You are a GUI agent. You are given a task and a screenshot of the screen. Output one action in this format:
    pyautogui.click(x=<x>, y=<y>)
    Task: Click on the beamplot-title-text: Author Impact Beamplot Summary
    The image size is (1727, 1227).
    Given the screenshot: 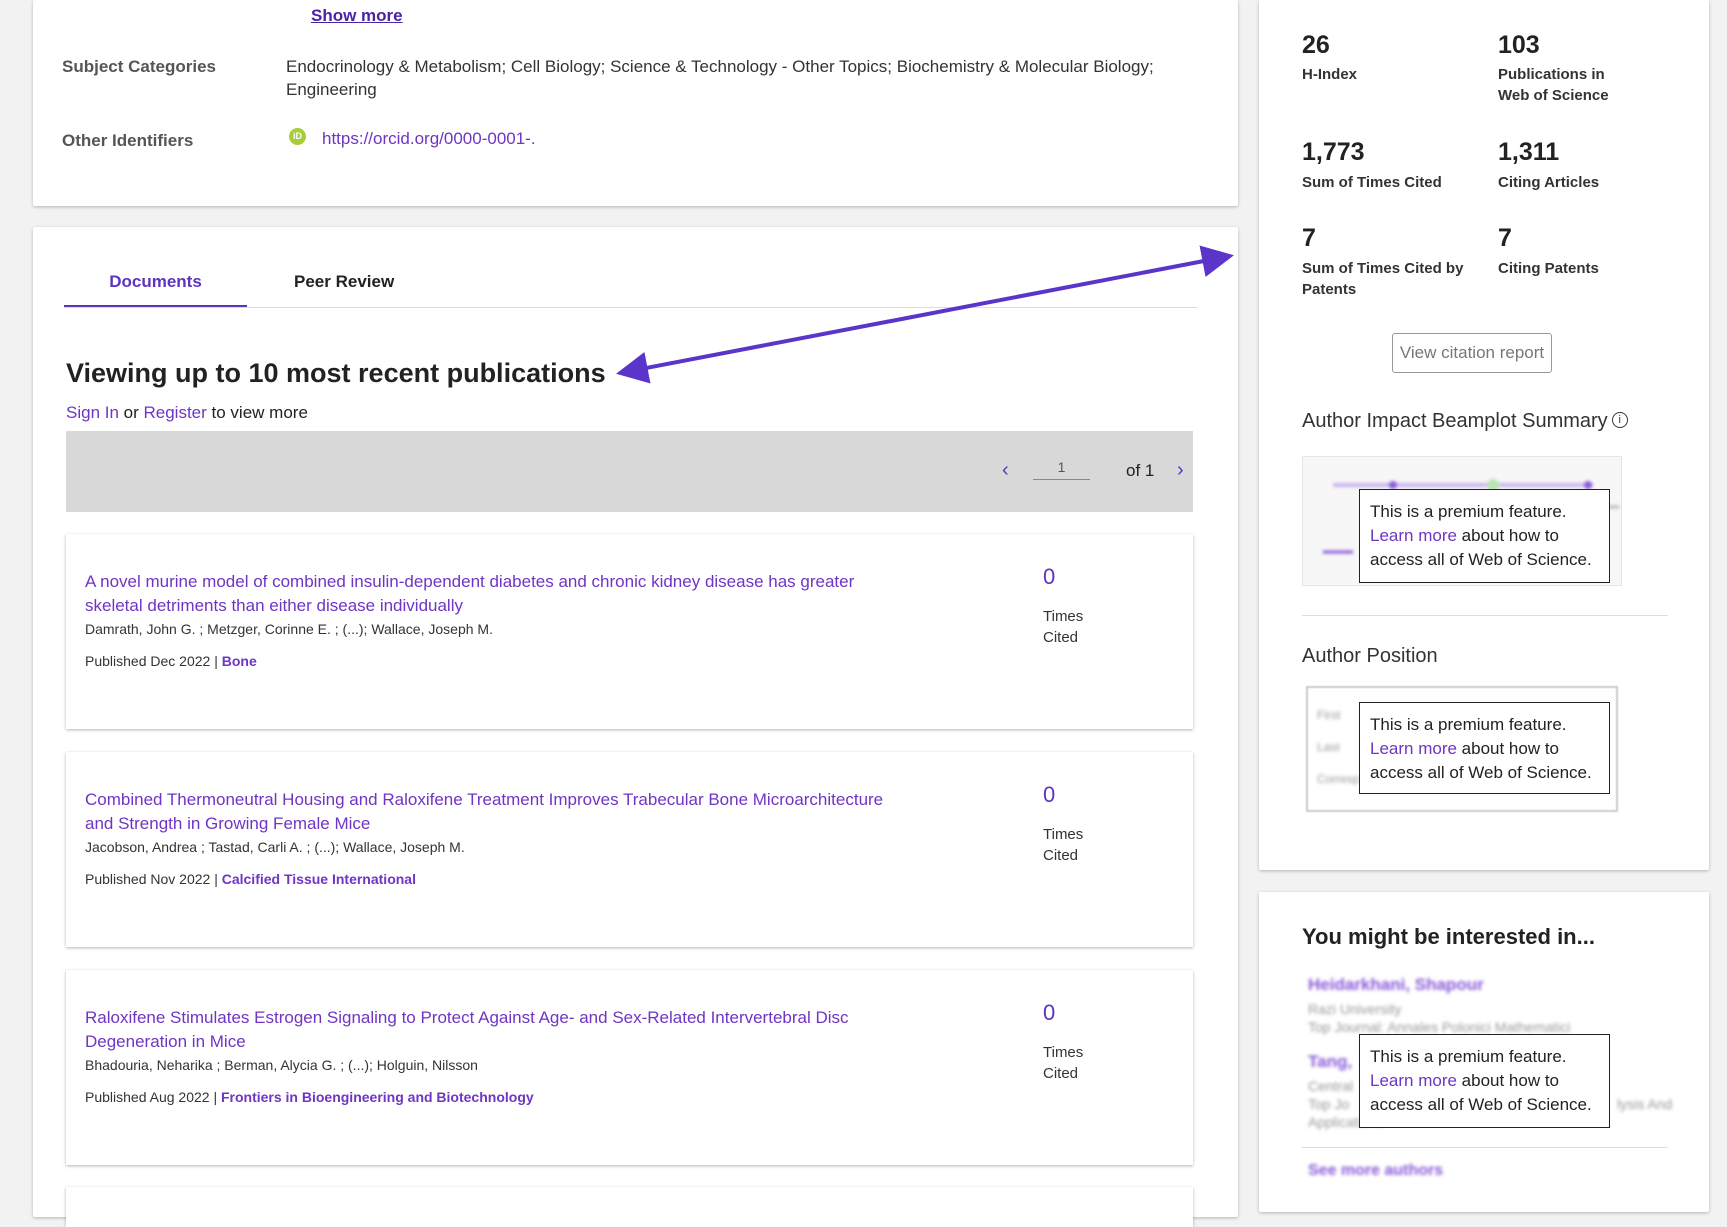 What is the action you would take?
    pyautogui.click(x=1455, y=421)
    